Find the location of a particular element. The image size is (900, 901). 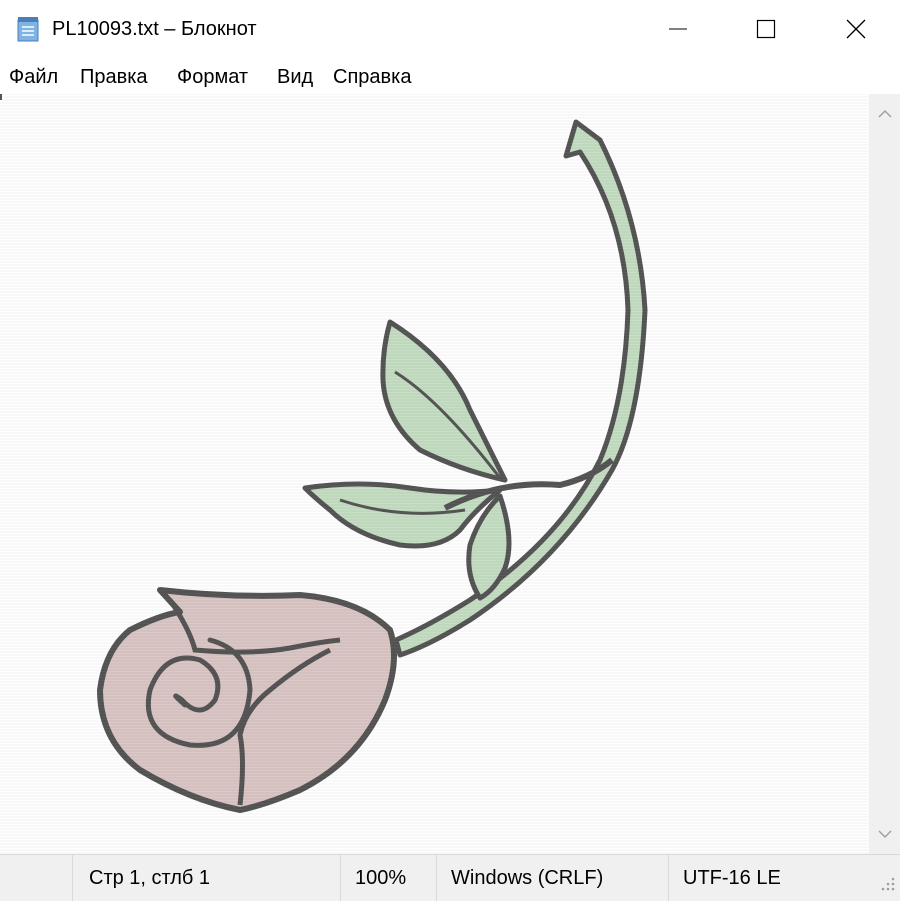

notepad-icon is located at coordinates (28, 29).